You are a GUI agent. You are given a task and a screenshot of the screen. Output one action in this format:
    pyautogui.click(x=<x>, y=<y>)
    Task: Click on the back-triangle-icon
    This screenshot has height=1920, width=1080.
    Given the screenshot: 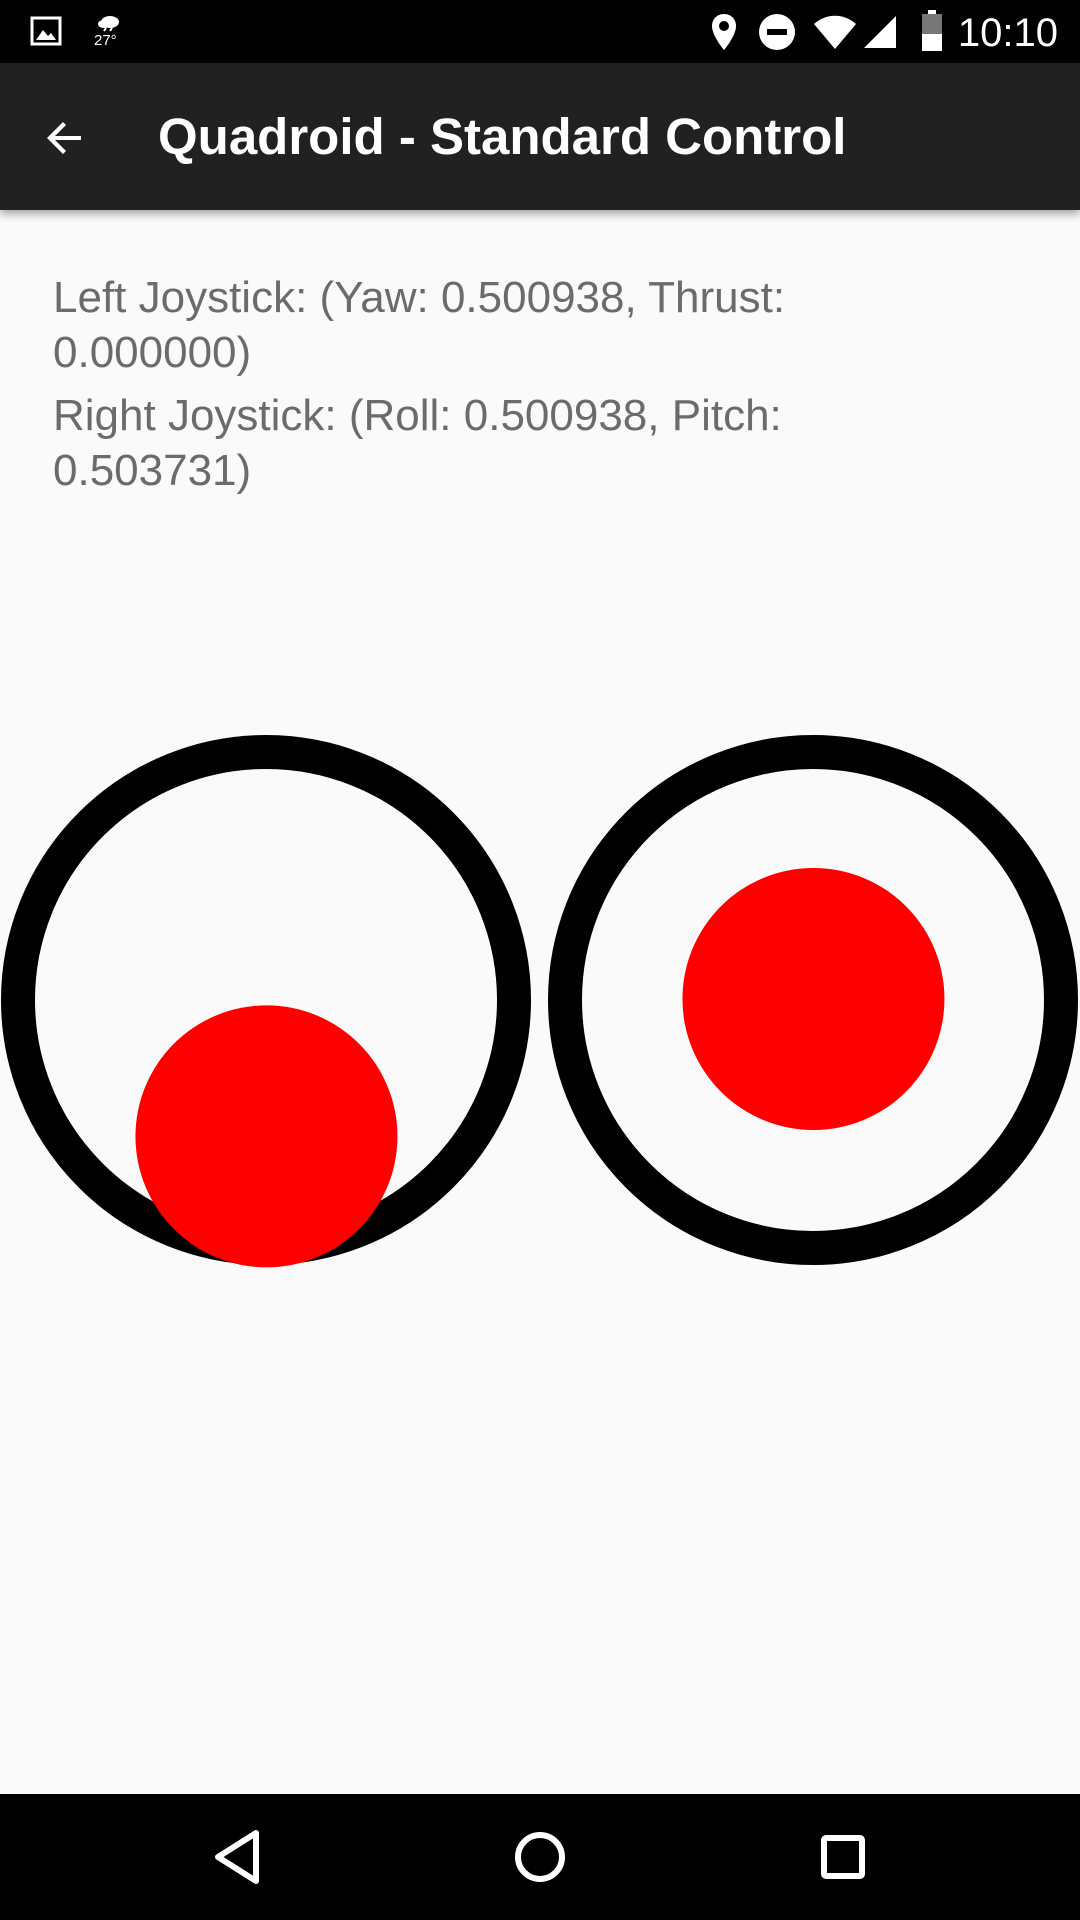 What is the action you would take?
    pyautogui.click(x=237, y=1857)
    